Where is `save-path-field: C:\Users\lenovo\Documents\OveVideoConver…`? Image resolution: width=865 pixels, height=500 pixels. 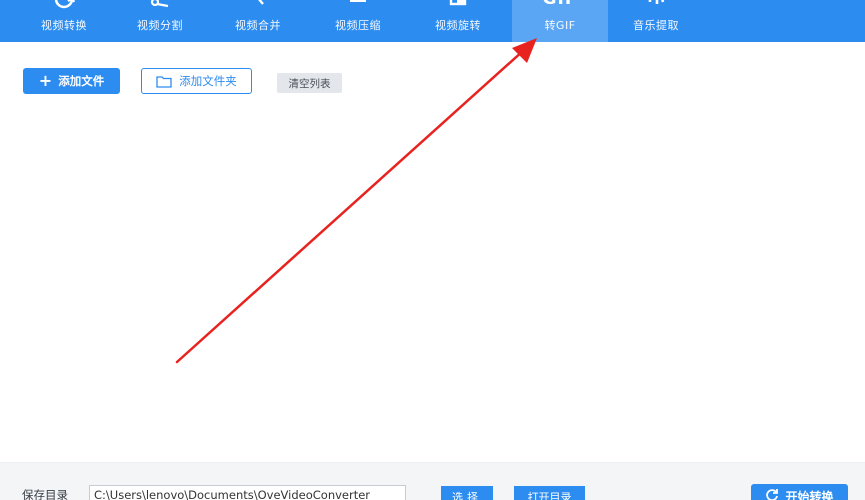 save-path-field: C:\Users\lenovo\Documents\OveVideoConver… is located at coordinates (247, 492).